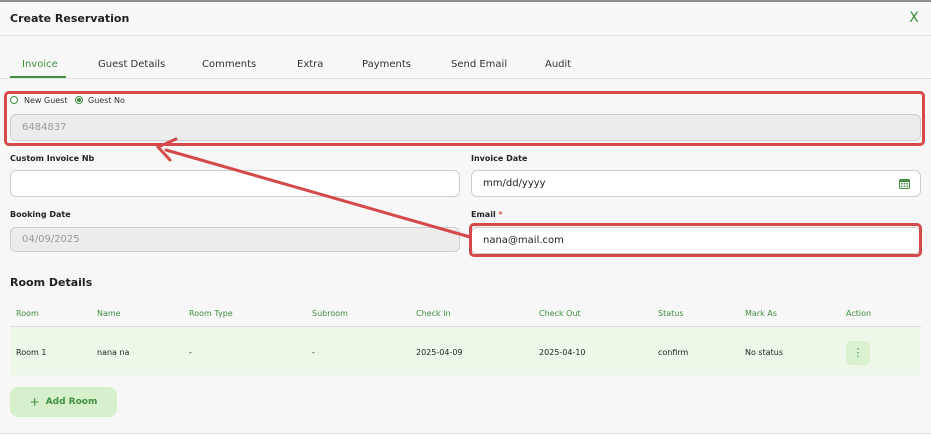 Image resolution: width=931 pixels, height=435 pixels. I want to click on col-room: Room, so click(27, 313).